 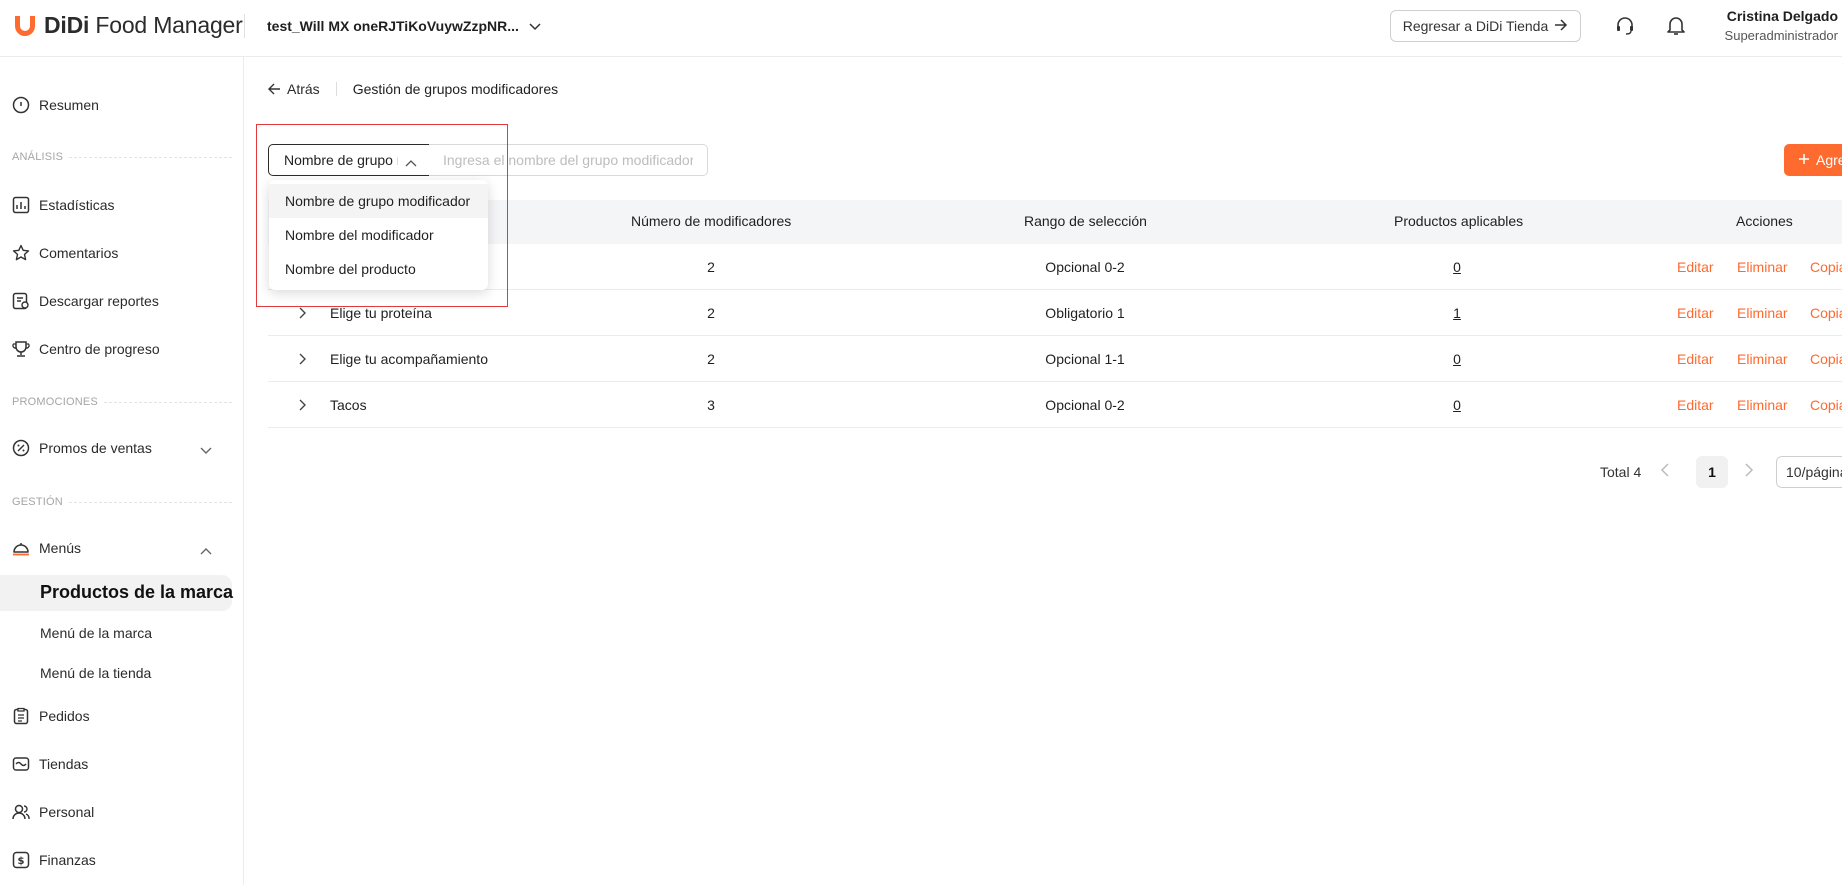 What do you see at coordinates (455, 89) in the screenshot?
I see `page-title: Gestión de grupos modificadores` at bounding box center [455, 89].